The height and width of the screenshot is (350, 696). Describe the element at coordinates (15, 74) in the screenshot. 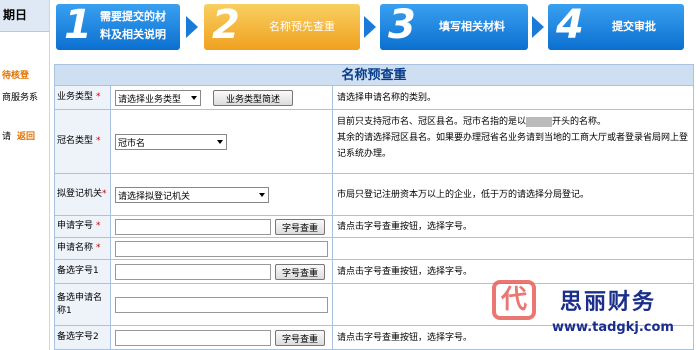

I see `sidebar-item-pending: 待核登` at that location.